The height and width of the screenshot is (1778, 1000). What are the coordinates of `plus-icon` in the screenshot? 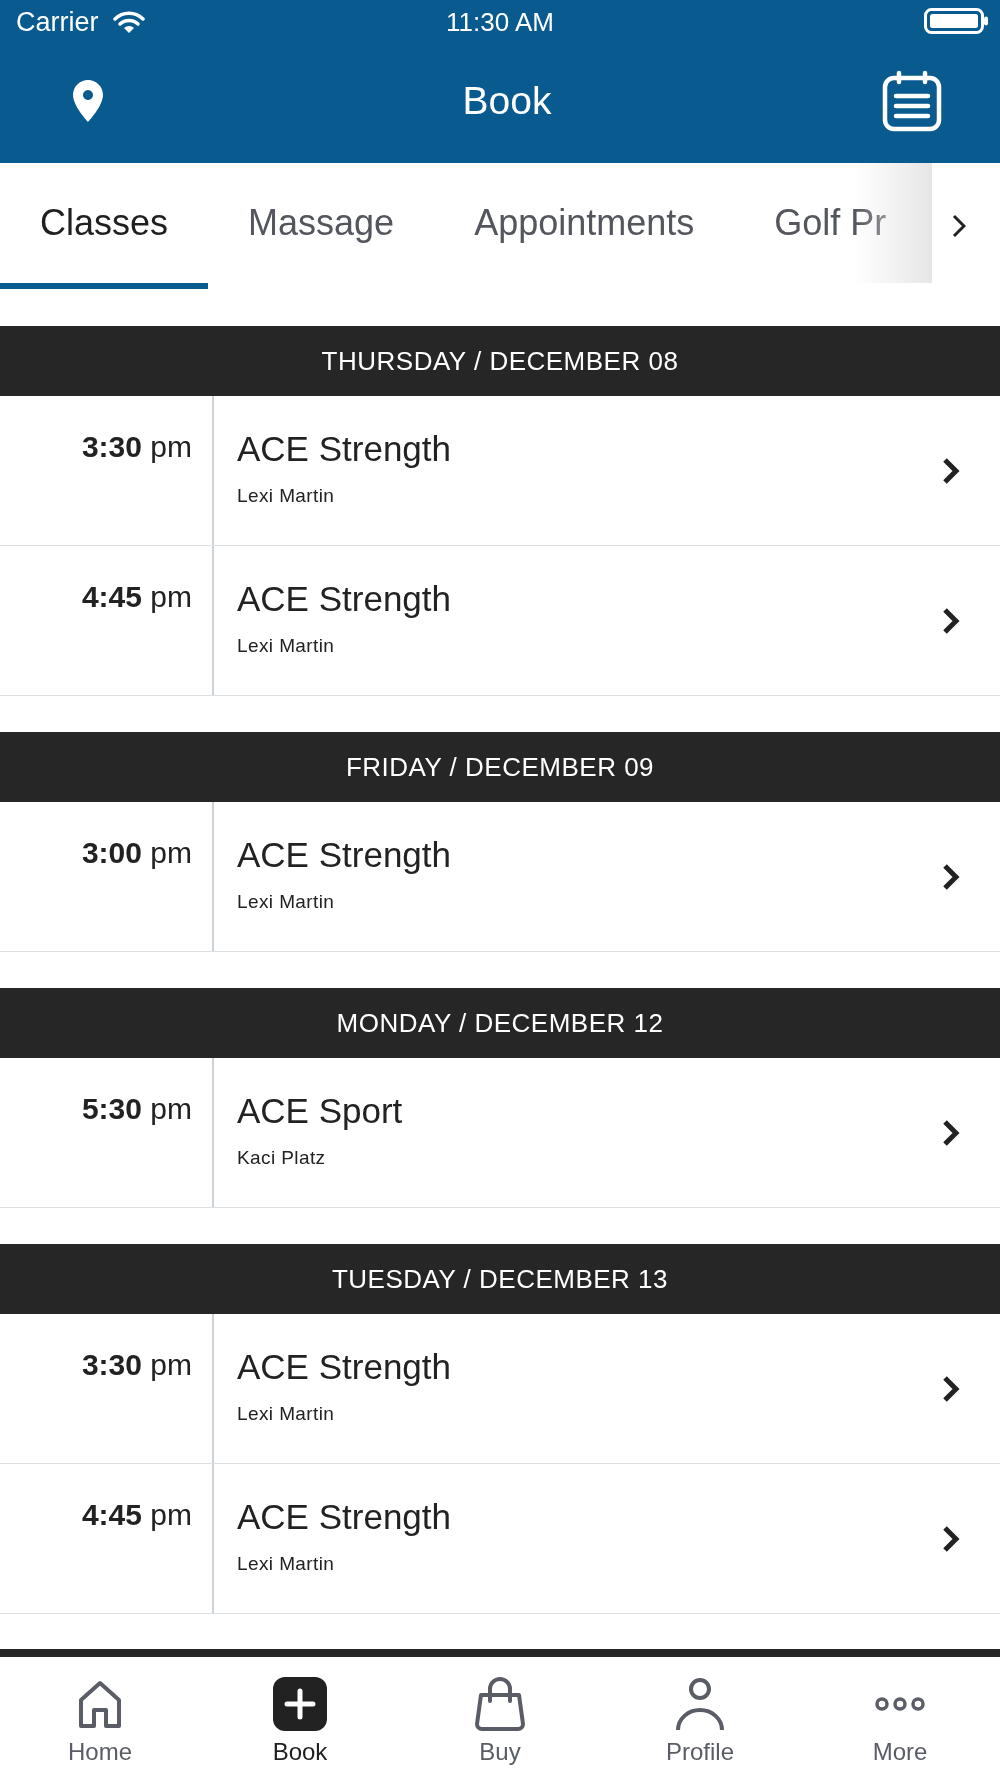 It's located at (300, 1704).